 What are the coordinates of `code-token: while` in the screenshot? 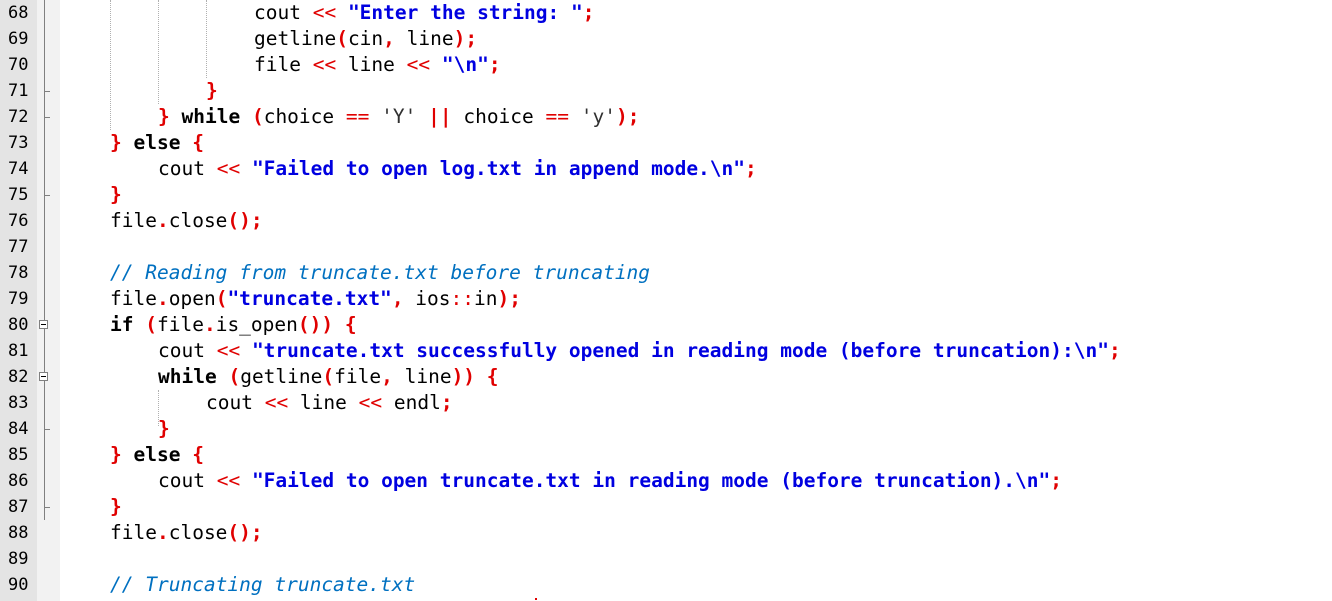 It's located at (205, 116).